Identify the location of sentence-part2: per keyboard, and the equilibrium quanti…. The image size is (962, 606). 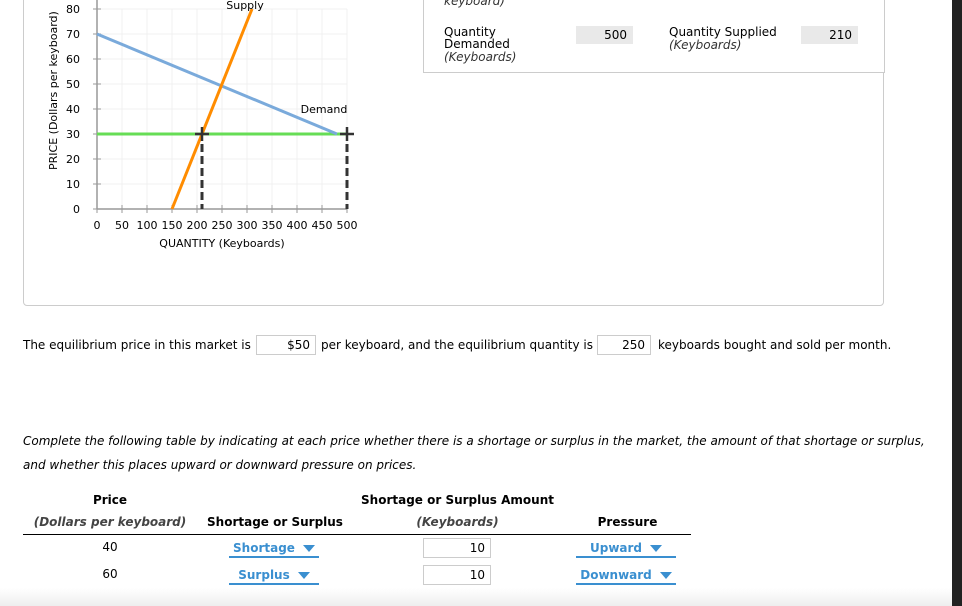
(457, 345).